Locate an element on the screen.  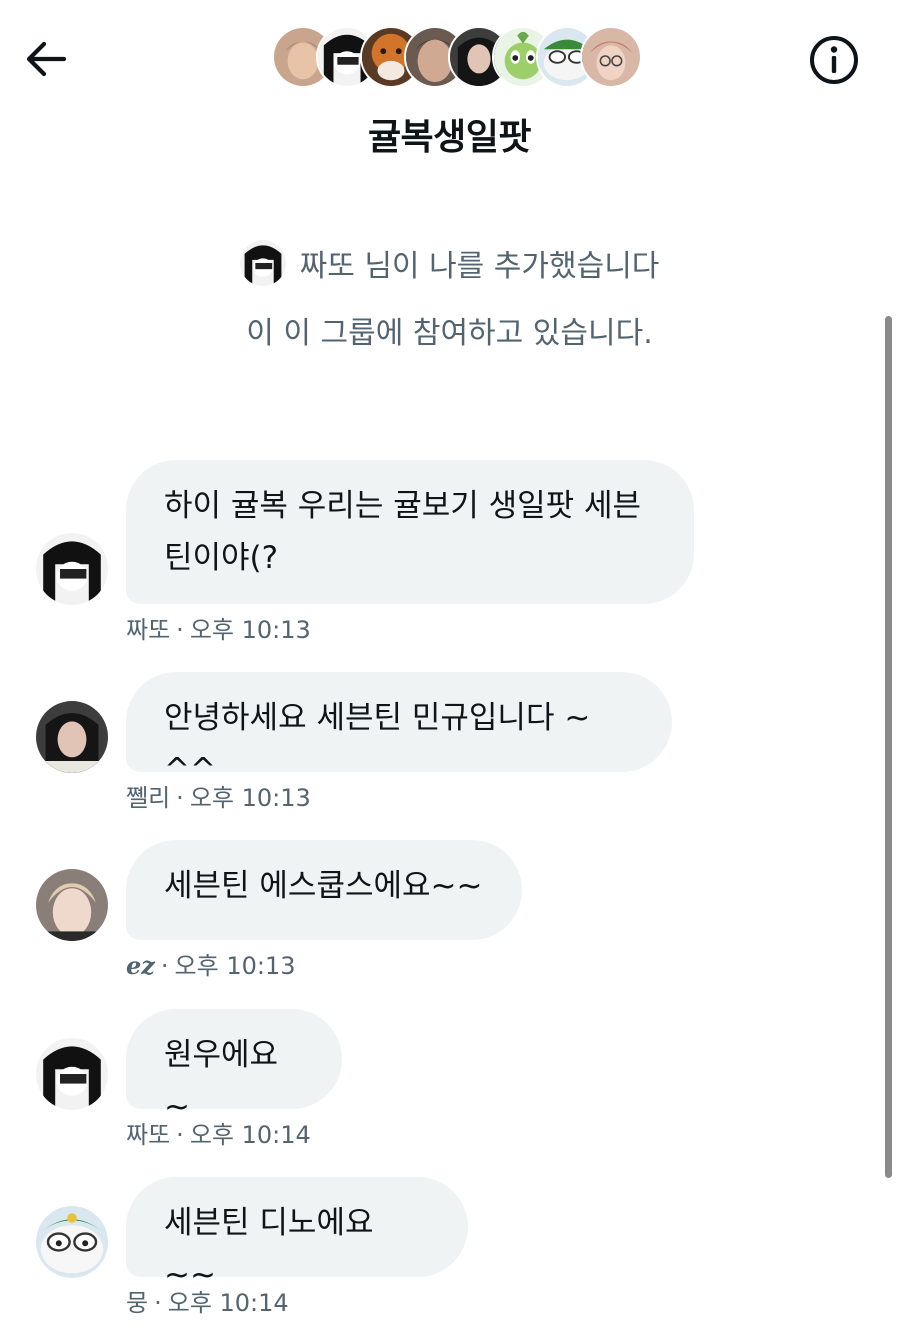
message-text: 하이 귤복 우리는 귤보기 생일팟 세븐틴이야(? is located at coordinates (403, 532).